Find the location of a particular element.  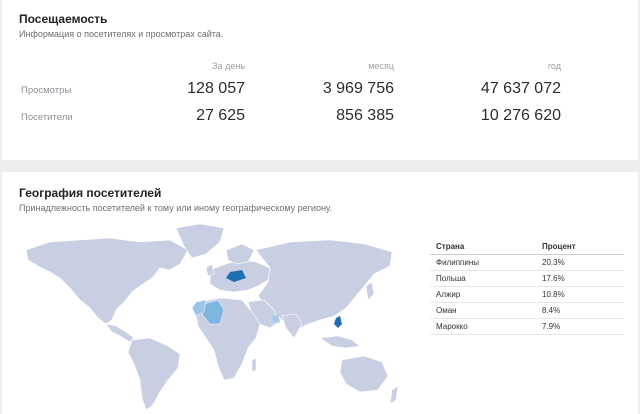

table-row: Алжир 10.8% is located at coordinates (527, 294).